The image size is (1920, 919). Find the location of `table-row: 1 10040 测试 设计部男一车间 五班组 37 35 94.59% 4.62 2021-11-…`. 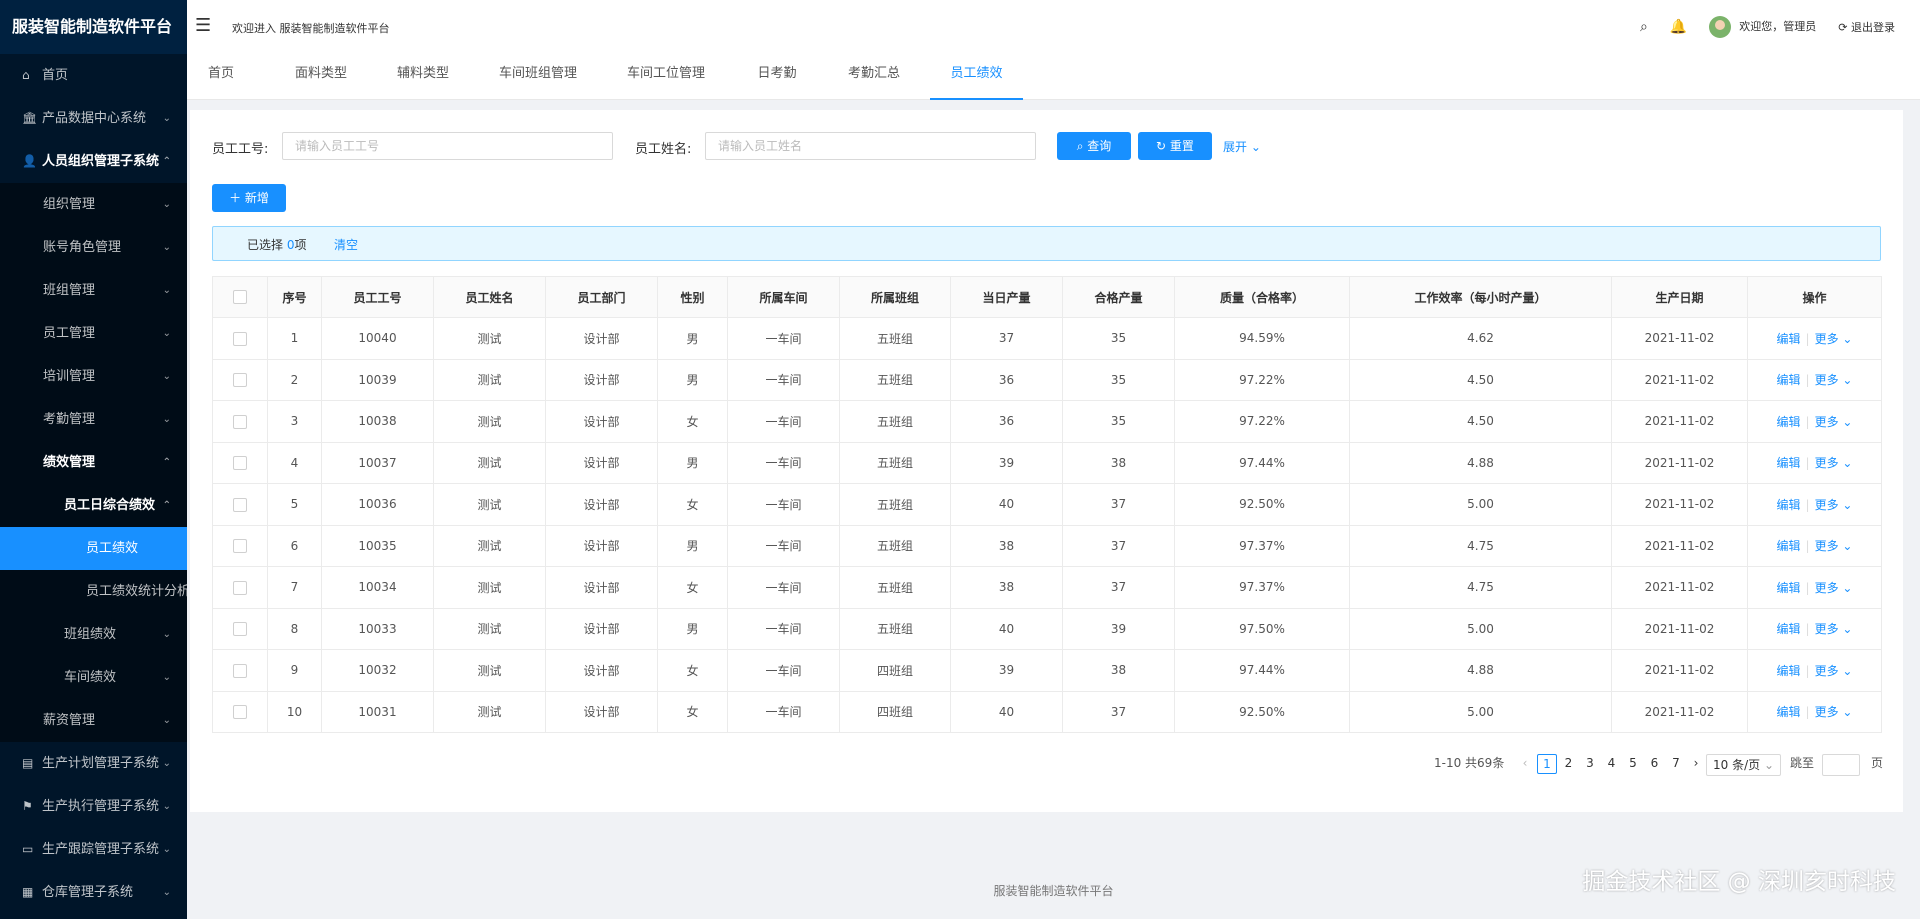

table-row: 1 10040 测试 设计部男一车间 五班组 37 35 94.59% 4.62 2021-11-… is located at coordinates (1047, 338).